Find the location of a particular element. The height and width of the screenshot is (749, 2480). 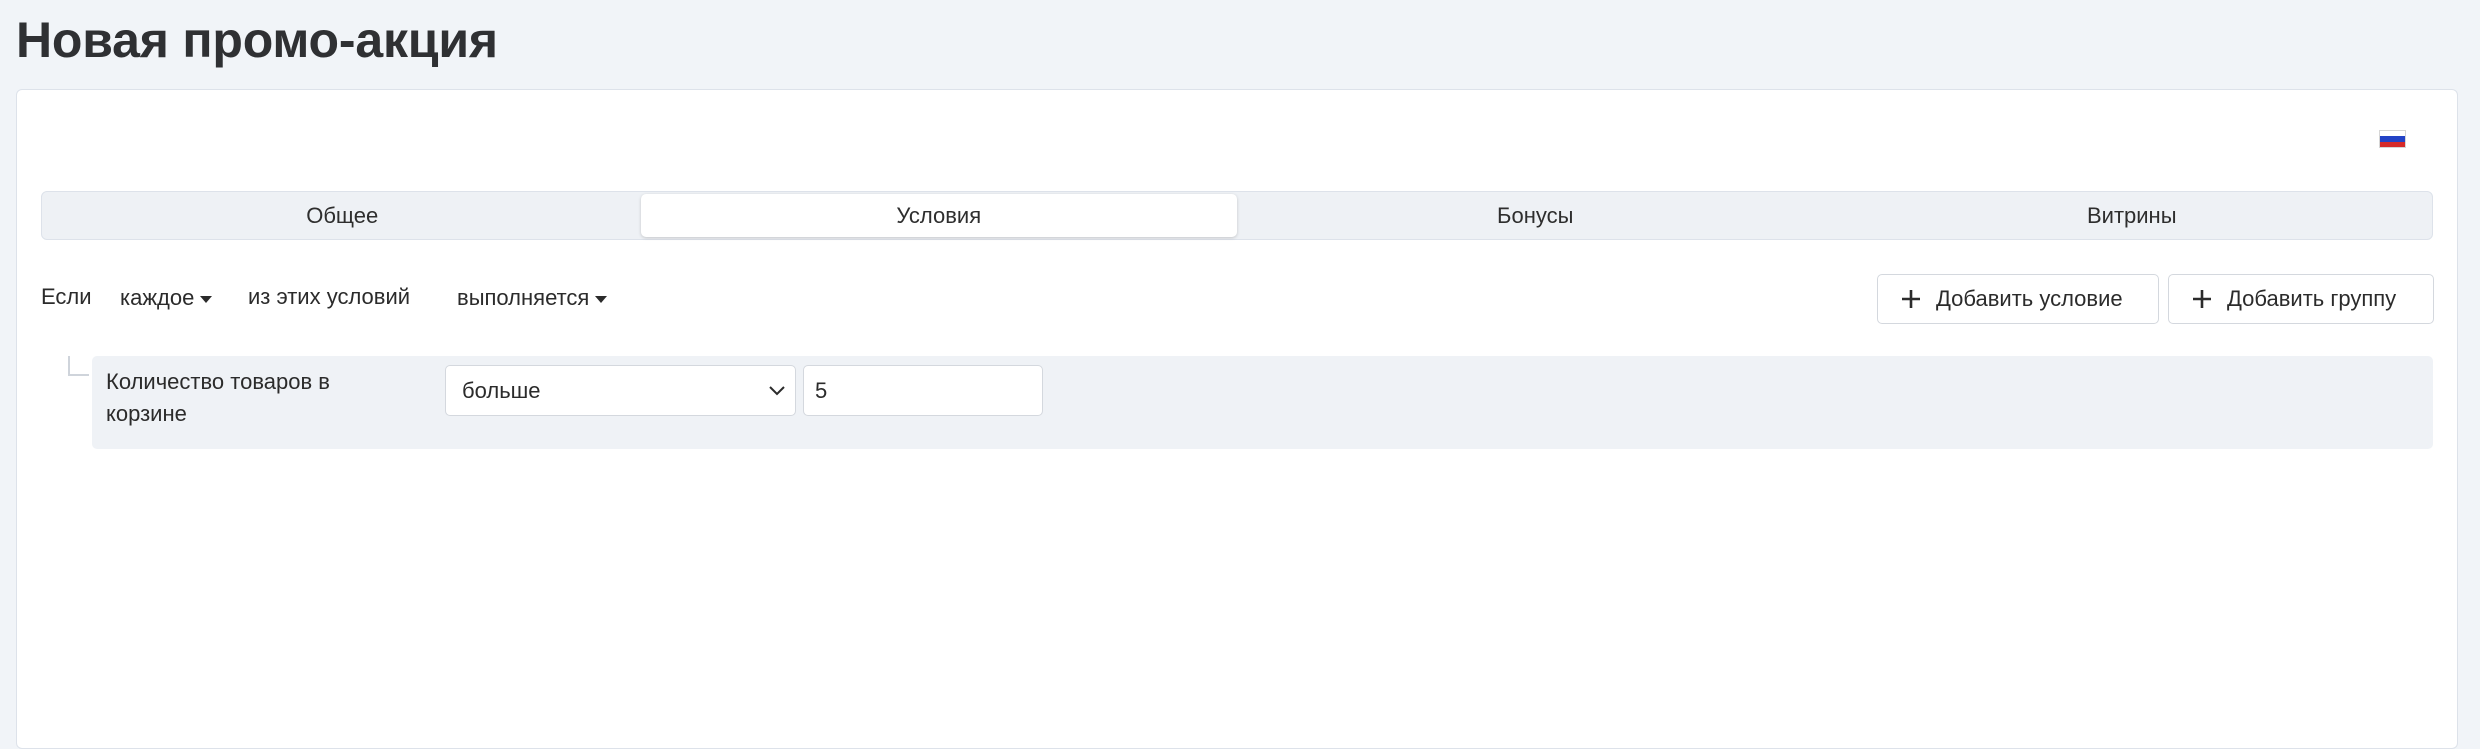

tree-connector is located at coordinates (78, 366).